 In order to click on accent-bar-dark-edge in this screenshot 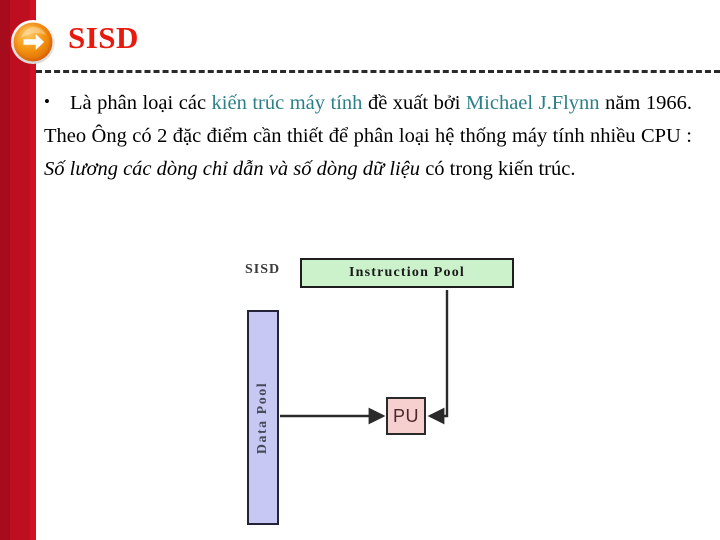, I will do `click(5, 270)`.